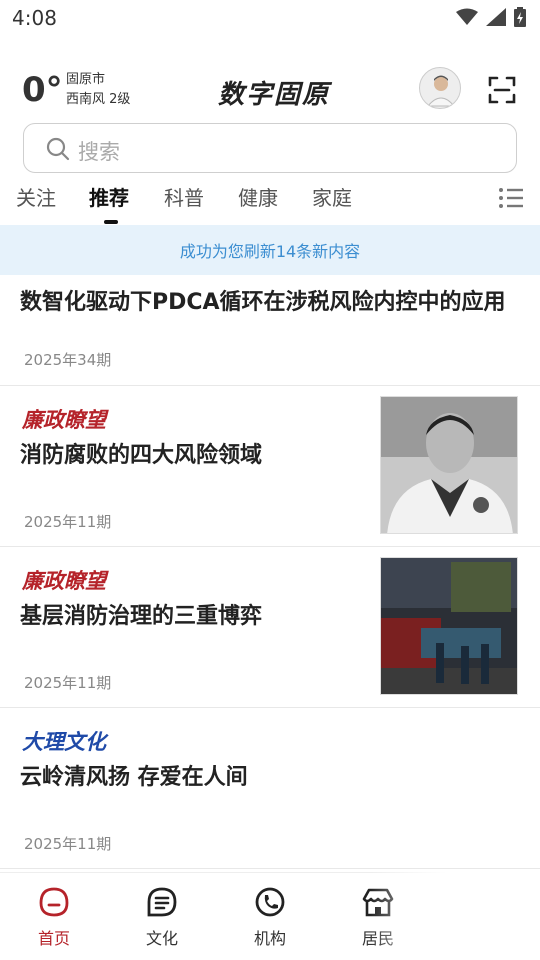 This screenshot has height=960, width=540. I want to click on tab-recommend: 推荐, so click(109, 196).